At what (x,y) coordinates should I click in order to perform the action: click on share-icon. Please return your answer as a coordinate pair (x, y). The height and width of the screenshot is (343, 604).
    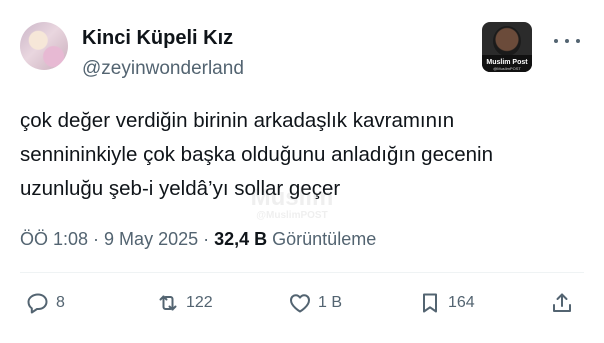
    Looking at the image, I should click on (562, 302).